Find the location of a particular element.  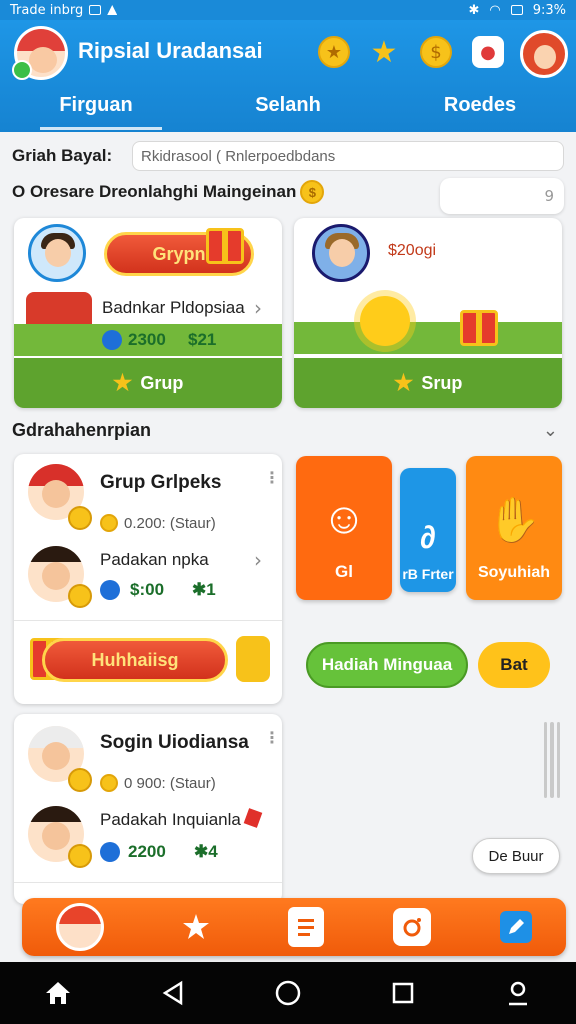

grass-strip is located at coordinates (428, 338).